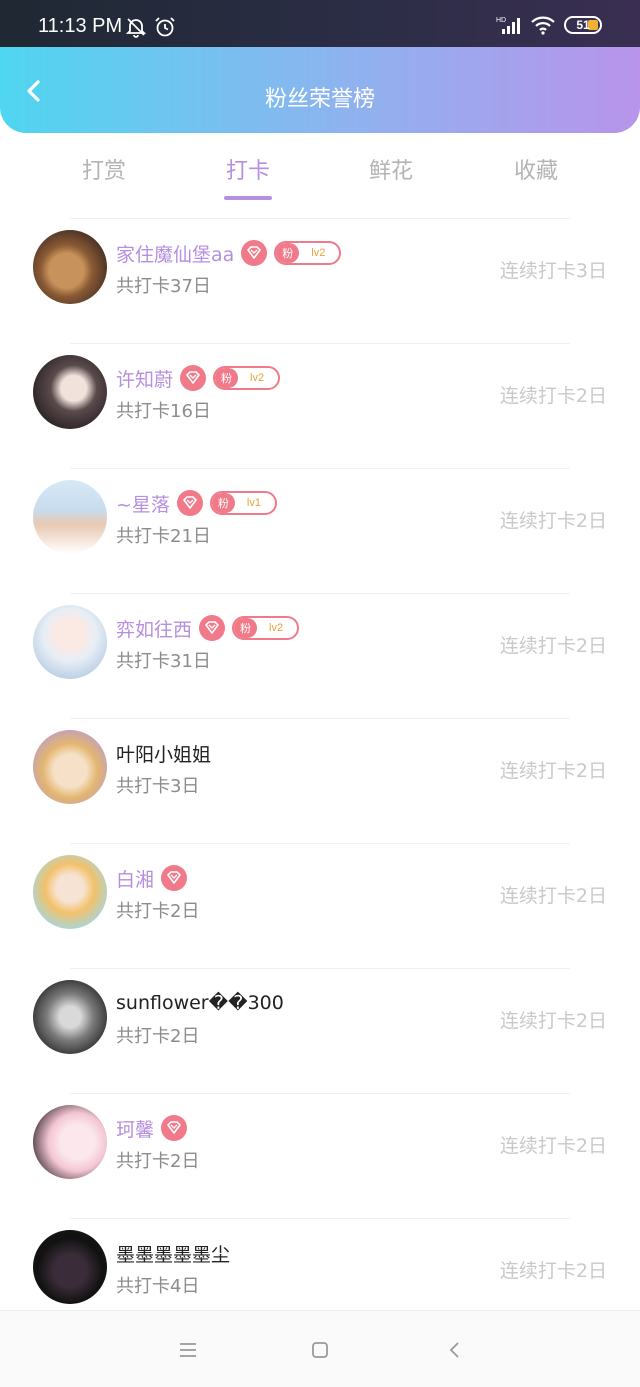  Describe the element at coordinates (248, 198) in the screenshot. I see `active-tab-indicator` at that location.